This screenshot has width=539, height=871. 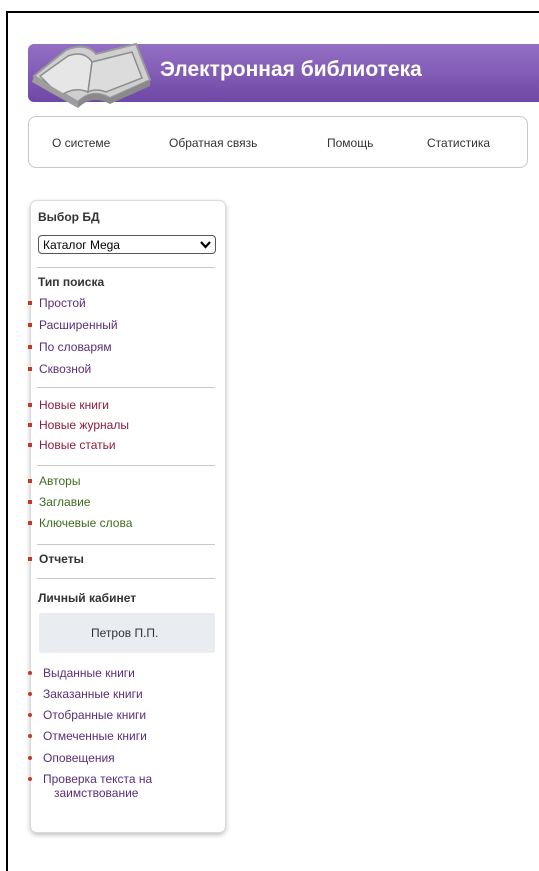 I want to click on plagiarism-check-link: Проверка текста на, so click(x=90, y=779).